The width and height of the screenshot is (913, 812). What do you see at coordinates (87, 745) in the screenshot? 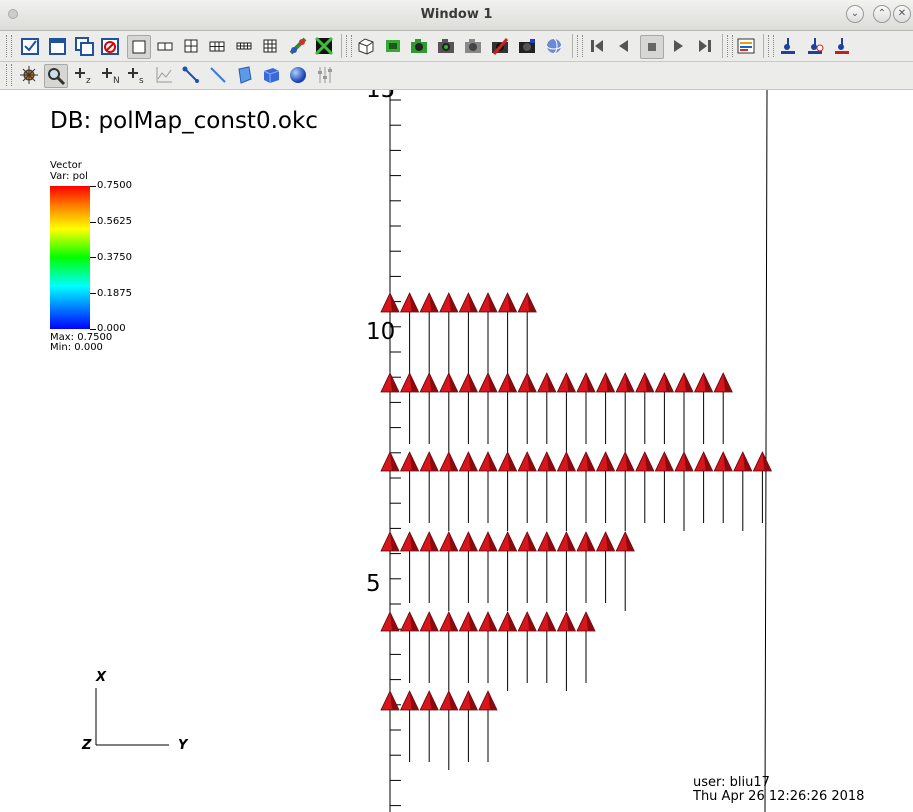
I see `axis-triad-z-label: Z` at bounding box center [87, 745].